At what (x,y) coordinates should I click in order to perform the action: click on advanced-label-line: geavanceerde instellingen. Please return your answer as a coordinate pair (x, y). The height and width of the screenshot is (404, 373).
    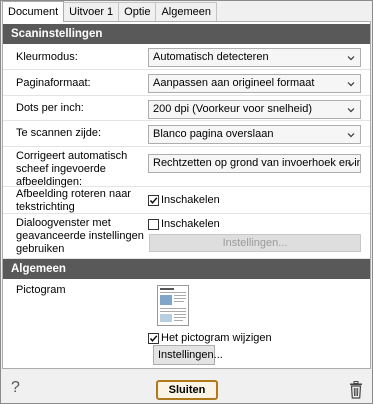
    Looking at the image, I should click on (80, 236).